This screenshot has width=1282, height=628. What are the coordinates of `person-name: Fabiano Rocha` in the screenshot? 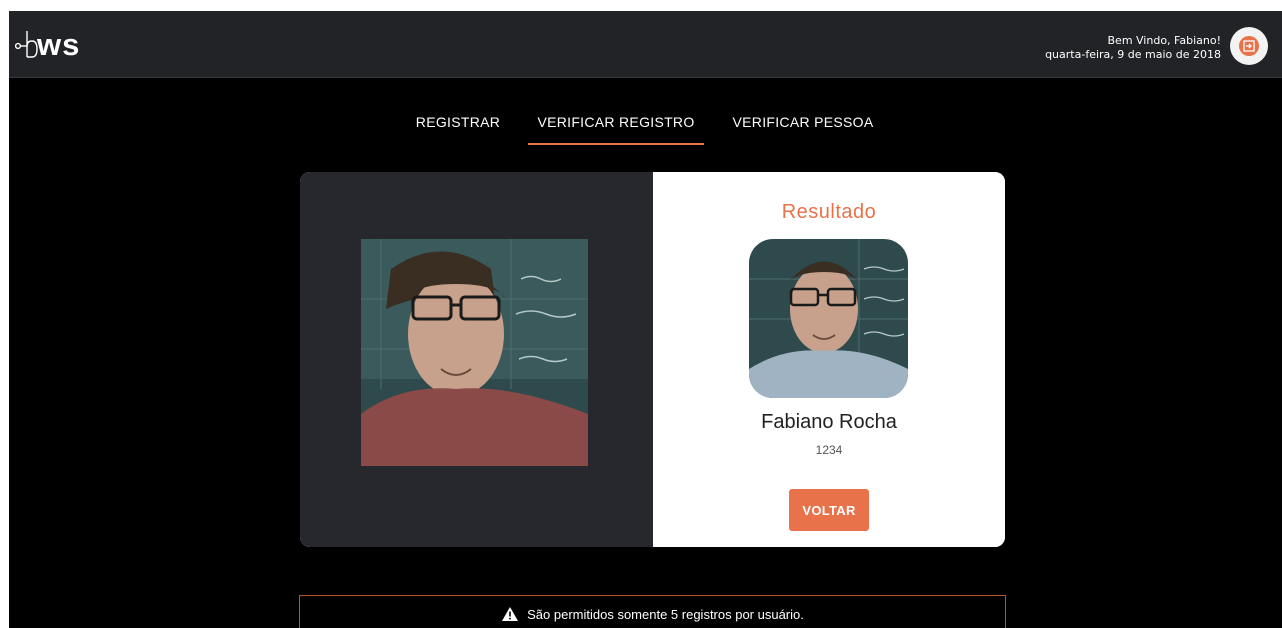 It's located at (829, 422).